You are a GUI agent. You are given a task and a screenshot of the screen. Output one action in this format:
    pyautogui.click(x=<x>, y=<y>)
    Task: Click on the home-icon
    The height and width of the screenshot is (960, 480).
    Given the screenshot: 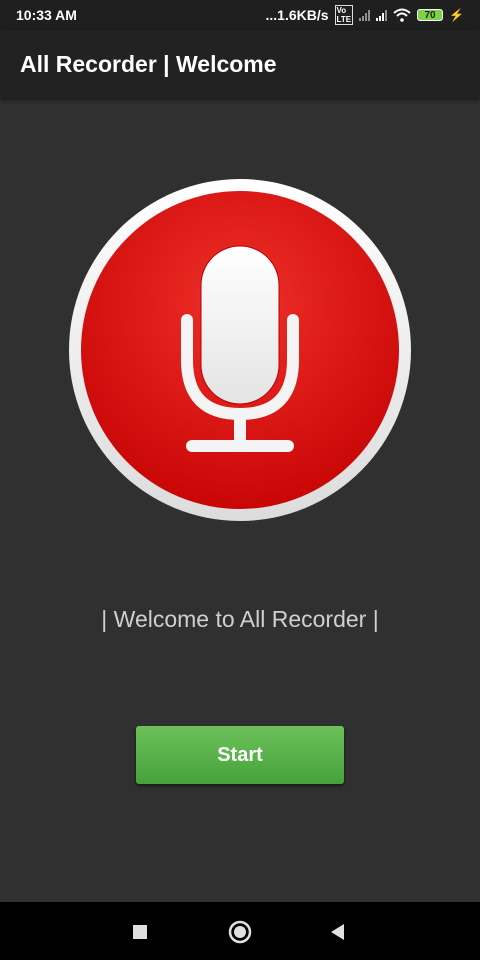 What is the action you would take?
    pyautogui.click(x=240, y=931)
    